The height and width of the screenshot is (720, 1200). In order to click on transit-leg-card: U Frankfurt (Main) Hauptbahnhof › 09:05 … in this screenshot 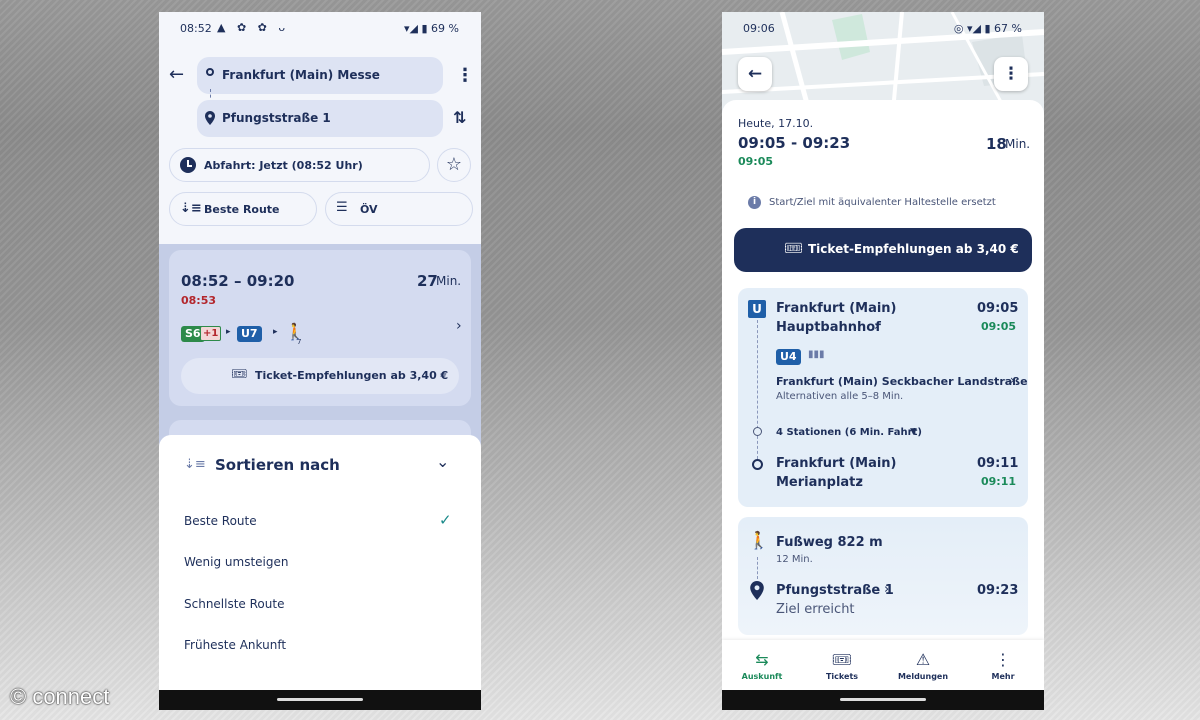, I will do `click(883, 397)`.